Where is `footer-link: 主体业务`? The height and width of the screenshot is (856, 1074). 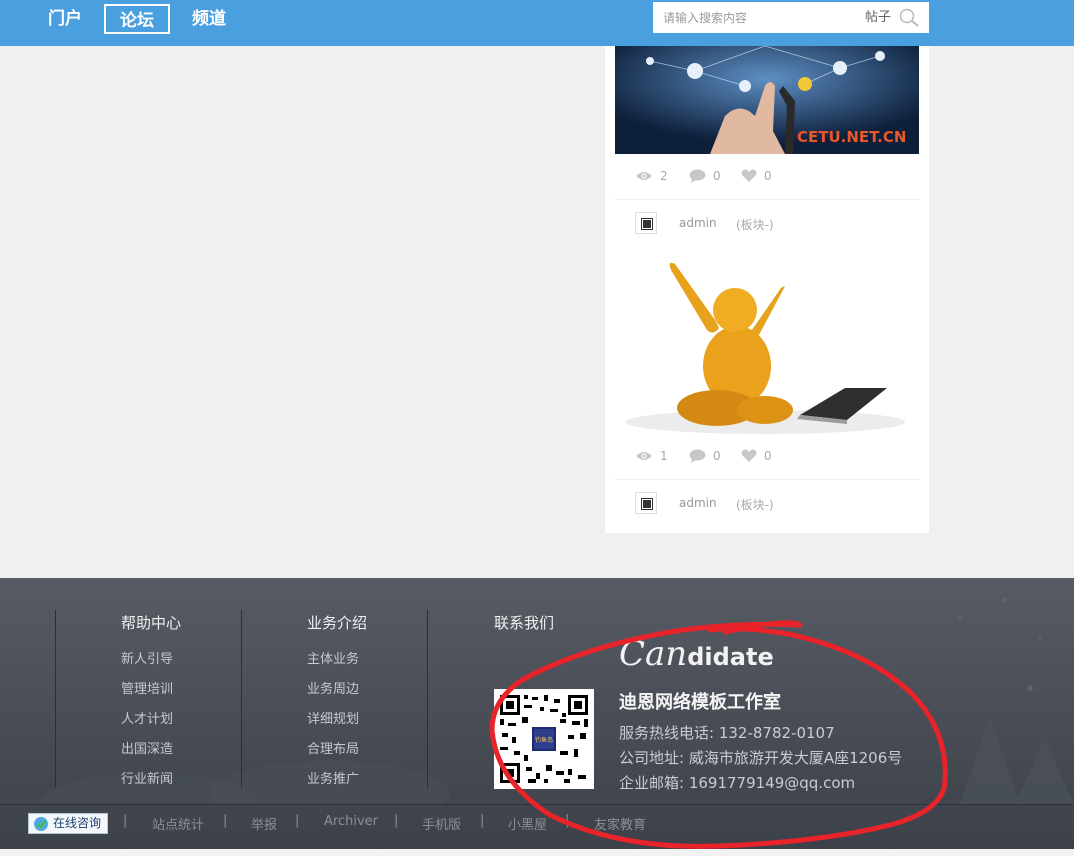
footer-link: 主体业务 is located at coordinates (333, 657).